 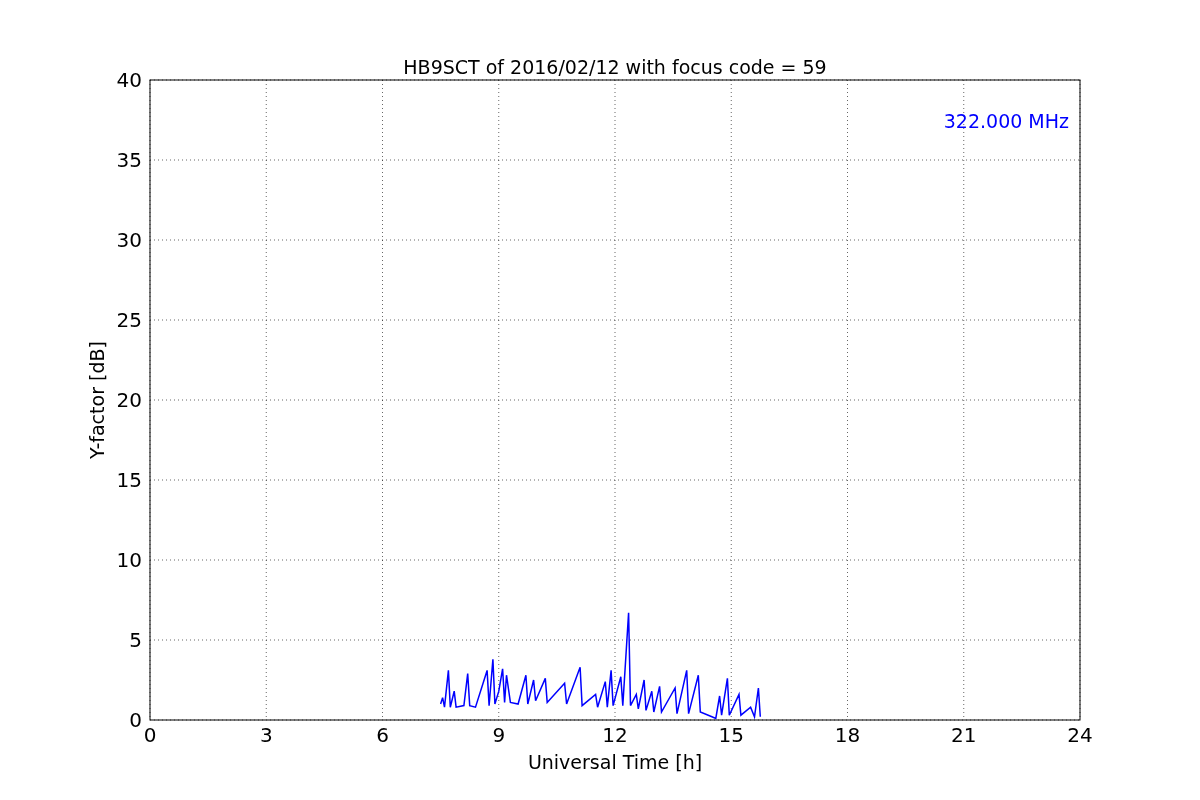 What do you see at coordinates (129, 560) in the screenshot?
I see `y-tick-label: 10` at bounding box center [129, 560].